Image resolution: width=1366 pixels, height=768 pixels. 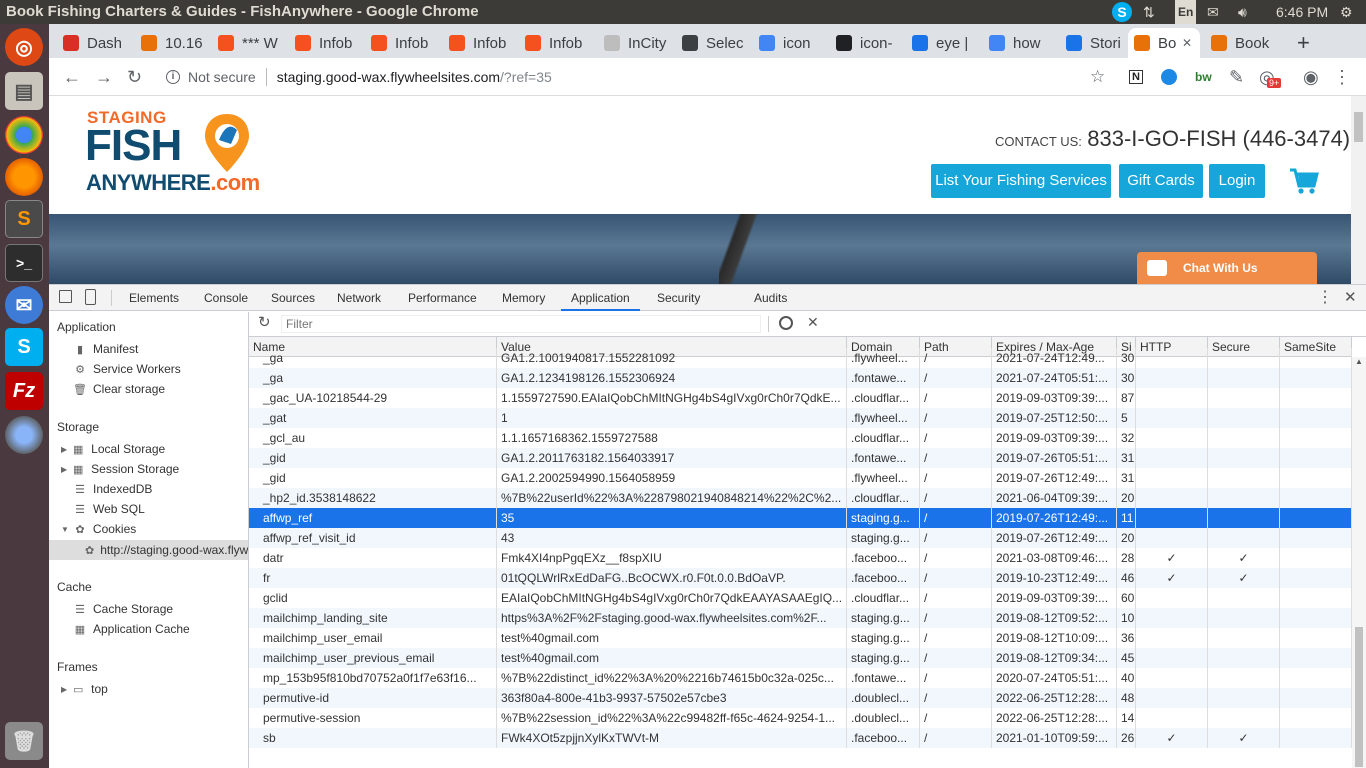 What do you see at coordinates (24, 347) in the screenshot?
I see `skype-icon: S` at bounding box center [24, 347].